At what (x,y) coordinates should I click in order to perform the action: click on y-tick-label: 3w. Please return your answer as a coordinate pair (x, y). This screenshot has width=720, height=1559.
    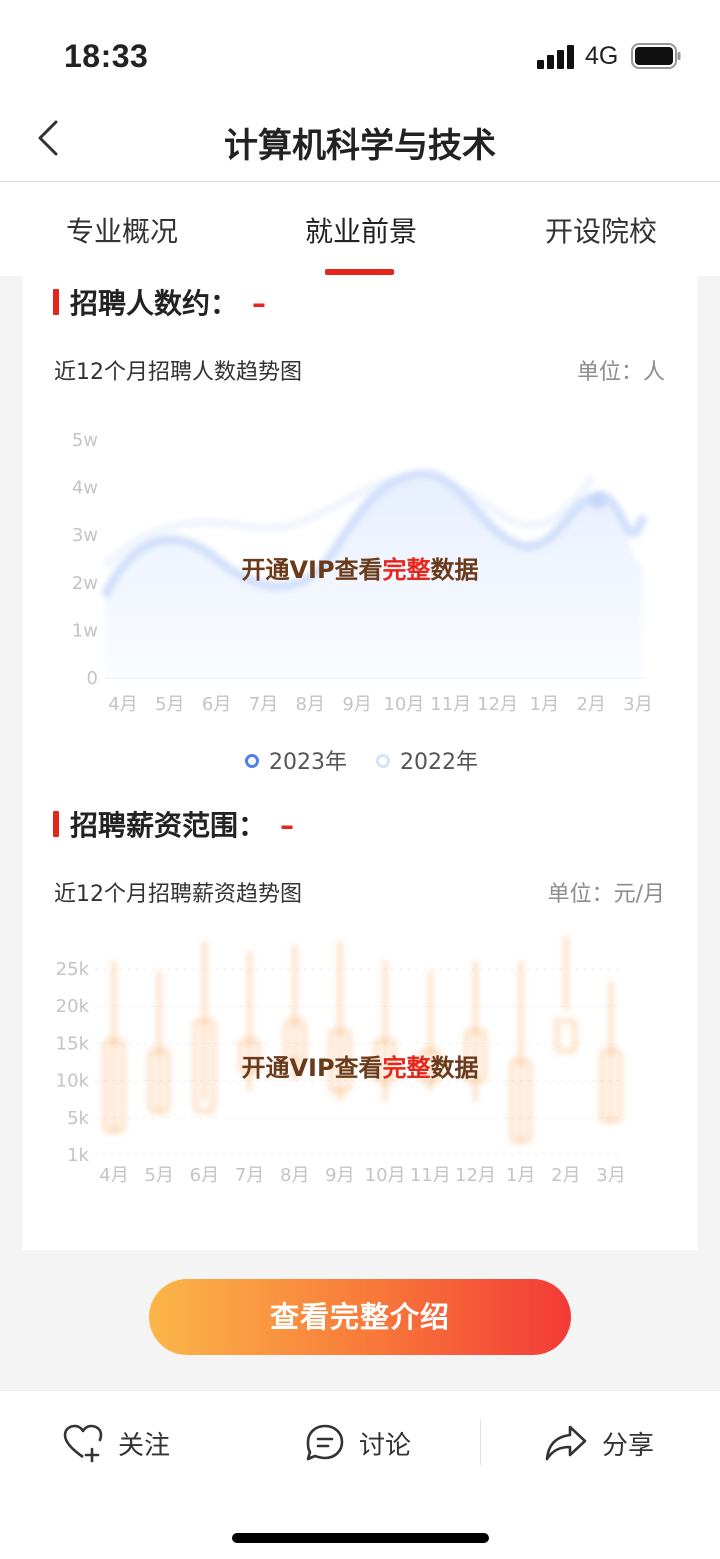
    Looking at the image, I should click on (85, 535).